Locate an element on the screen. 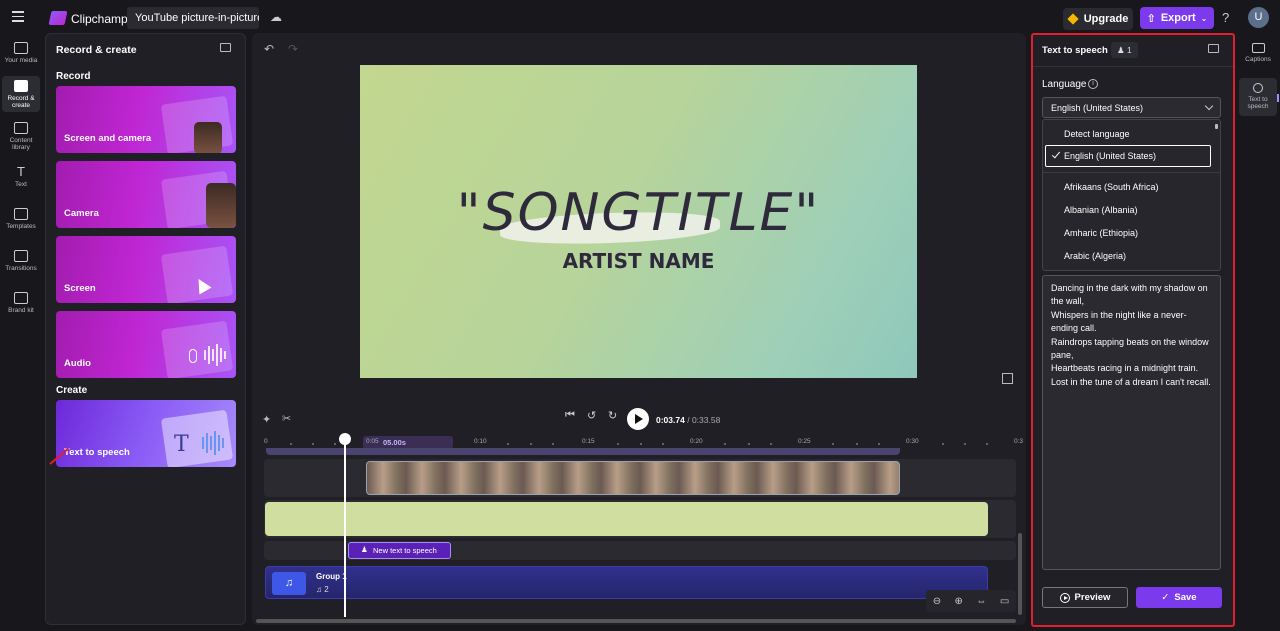 The image size is (1280, 631). zoom-in-icon: ⊕ is located at coordinates (959, 601).